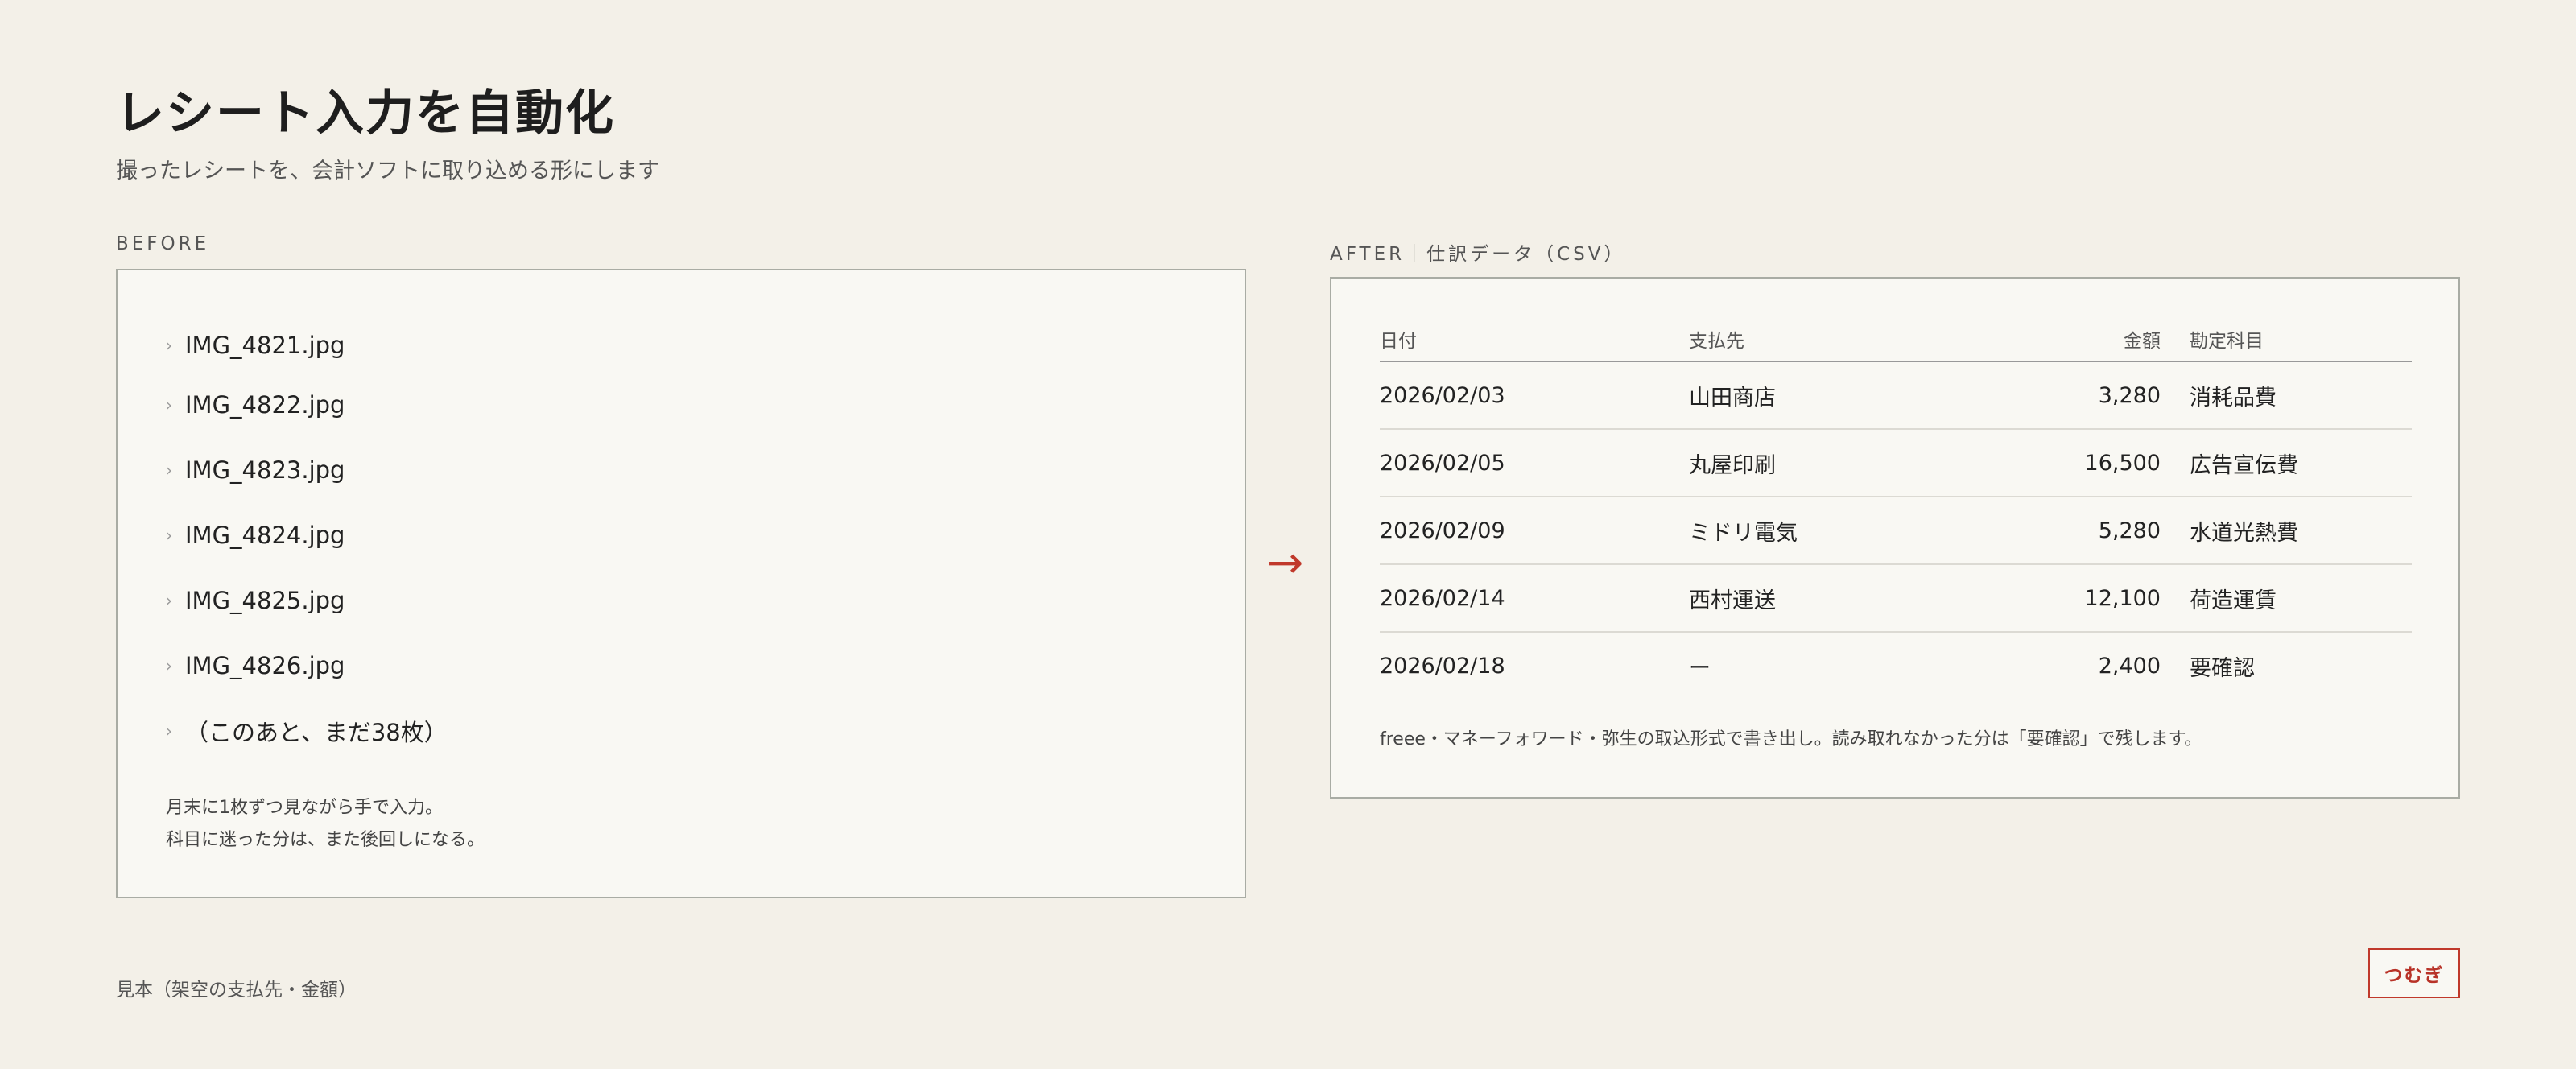  I want to click on file-name: （このあと、まだ38枚）, so click(316, 732).